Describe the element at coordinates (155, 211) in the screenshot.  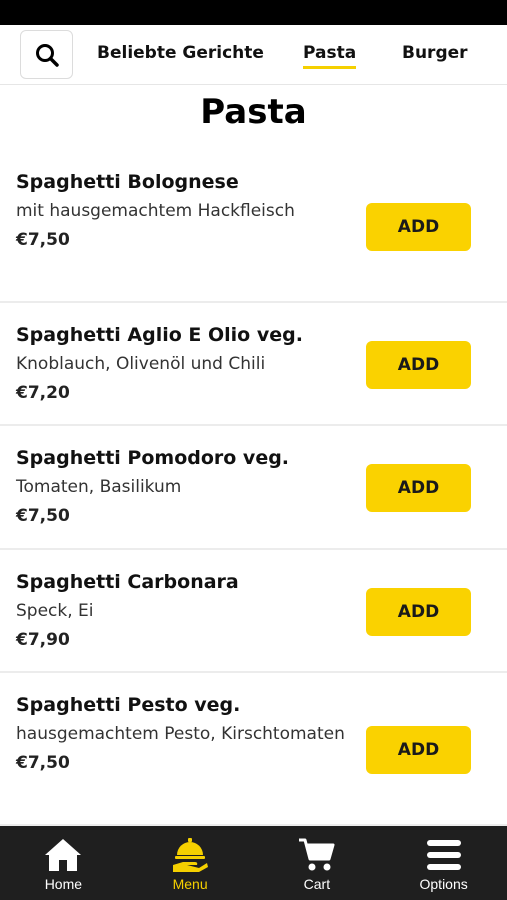
I see `item-description: mit hausgemachtem Hackfleisch` at that location.